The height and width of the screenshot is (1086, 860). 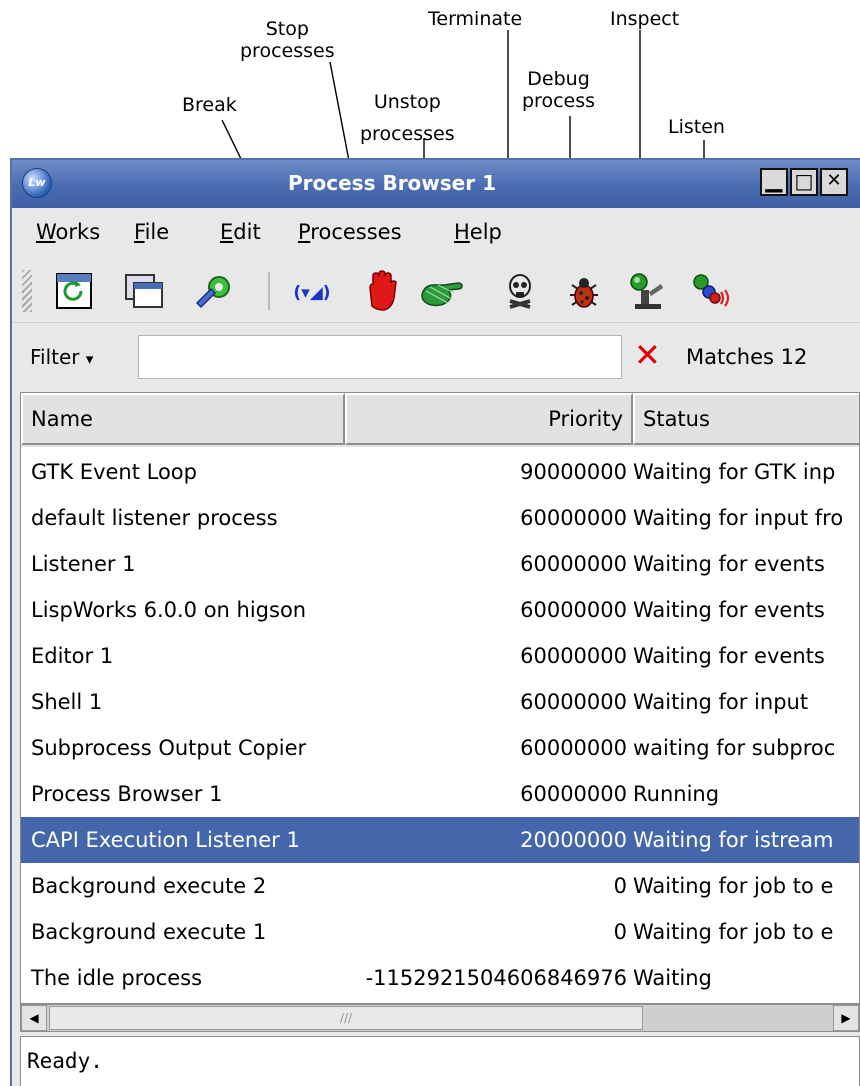 I want to click on listen-button, so click(x=712, y=291).